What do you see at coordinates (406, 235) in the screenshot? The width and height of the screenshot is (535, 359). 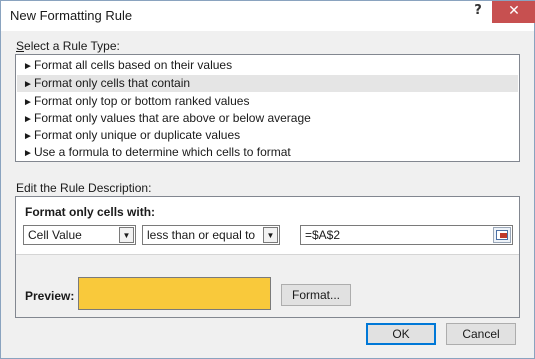 I see `value-input: =$A$2` at bounding box center [406, 235].